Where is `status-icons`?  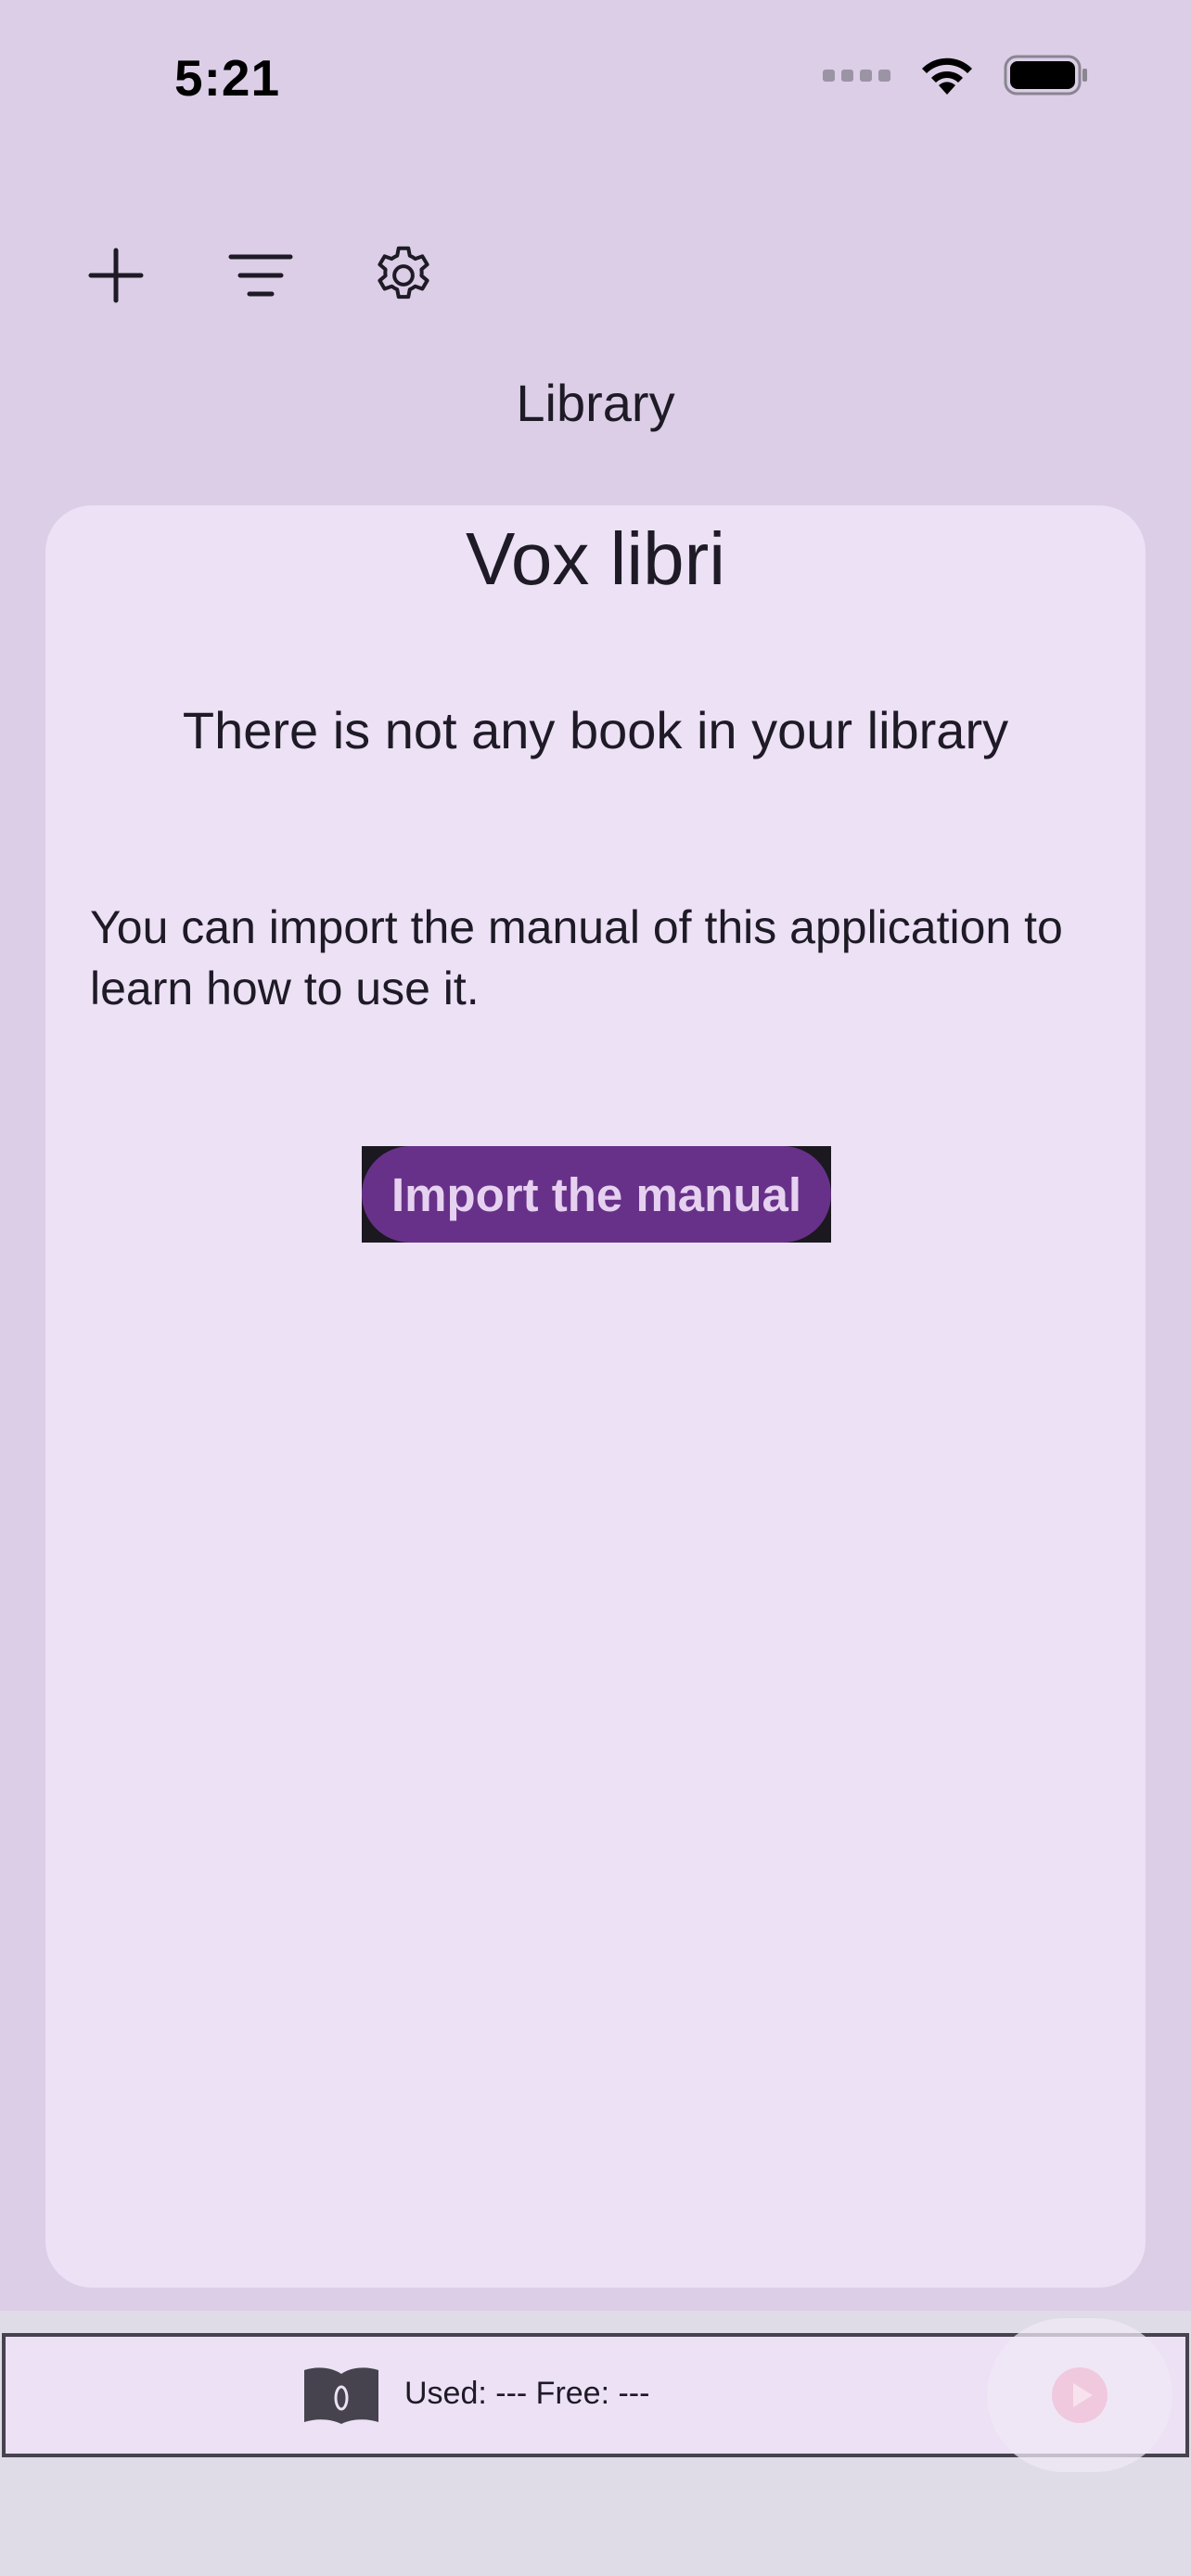
status-icons is located at coordinates (956, 75).